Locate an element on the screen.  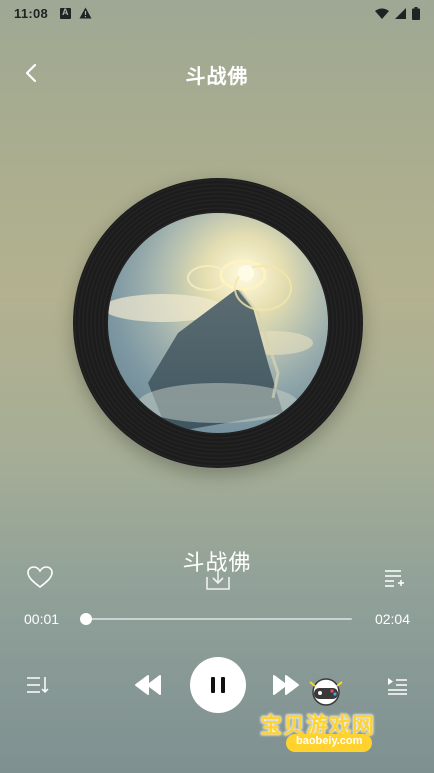
album-cover is located at coordinates (218, 323).